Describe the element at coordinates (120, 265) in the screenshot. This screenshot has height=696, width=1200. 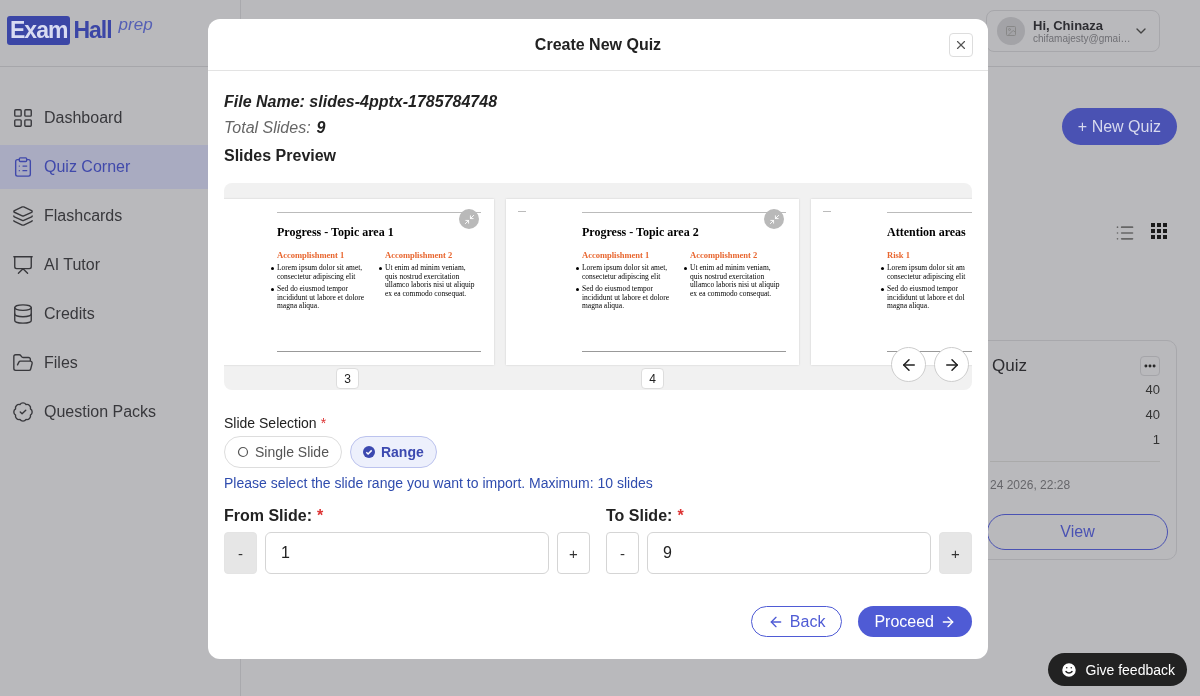
I see `sidebar-item: AI Tutor` at that location.